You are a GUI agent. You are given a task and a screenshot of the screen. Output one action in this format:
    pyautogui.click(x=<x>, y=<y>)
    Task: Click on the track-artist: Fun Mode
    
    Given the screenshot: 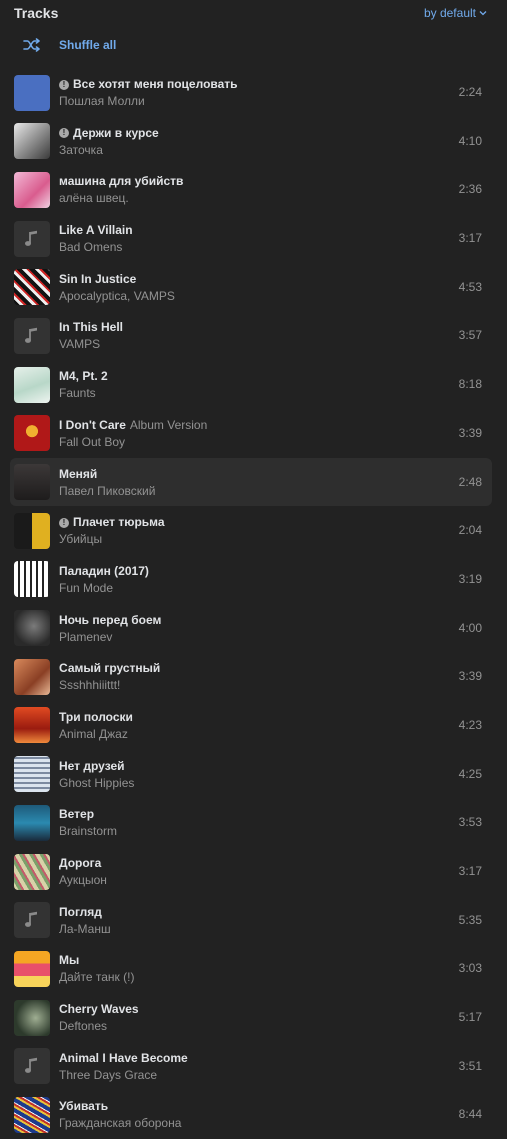 What is the action you would take?
    pyautogui.click(x=245, y=588)
    